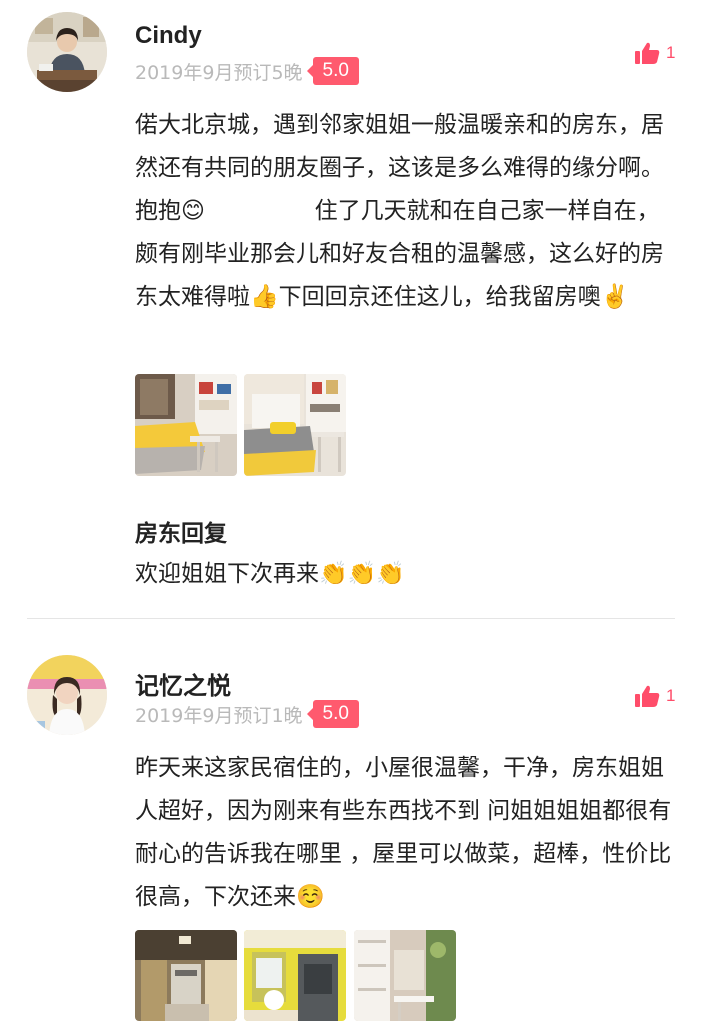 The image size is (702, 1021). I want to click on bedroom-yellow-quilt-photo, so click(186, 425).